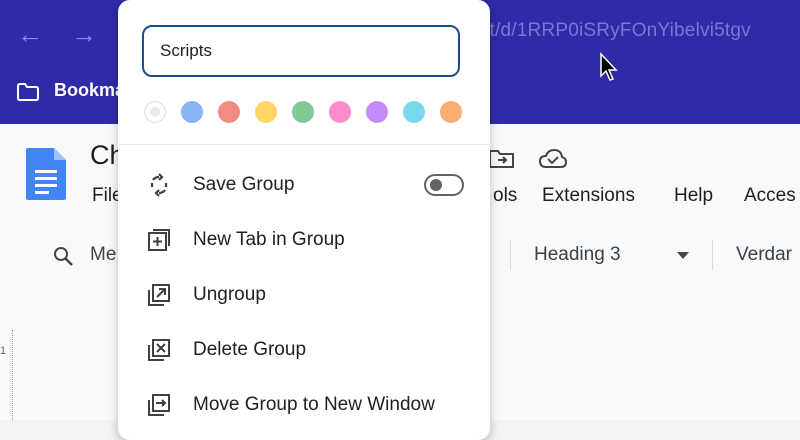  What do you see at coordinates (28, 92) in the screenshot?
I see `folder-icon` at bounding box center [28, 92].